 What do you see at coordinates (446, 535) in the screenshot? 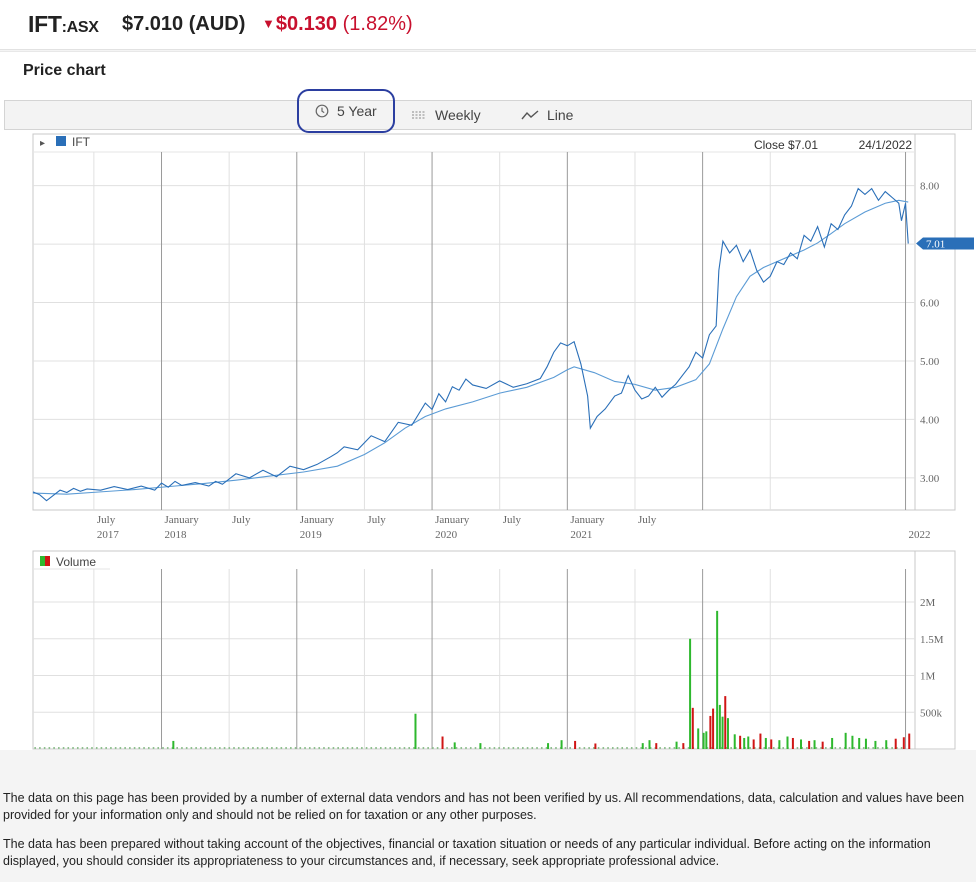
I see `x-tick-year: 2020` at bounding box center [446, 535].